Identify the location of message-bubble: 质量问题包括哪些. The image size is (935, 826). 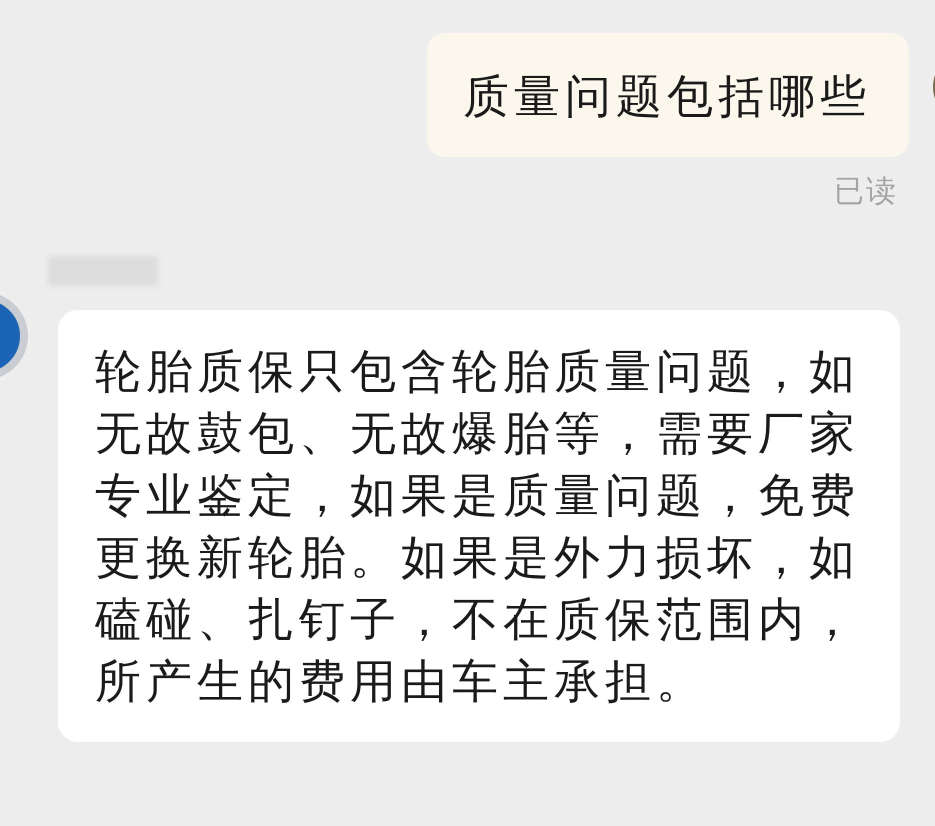
(668, 95).